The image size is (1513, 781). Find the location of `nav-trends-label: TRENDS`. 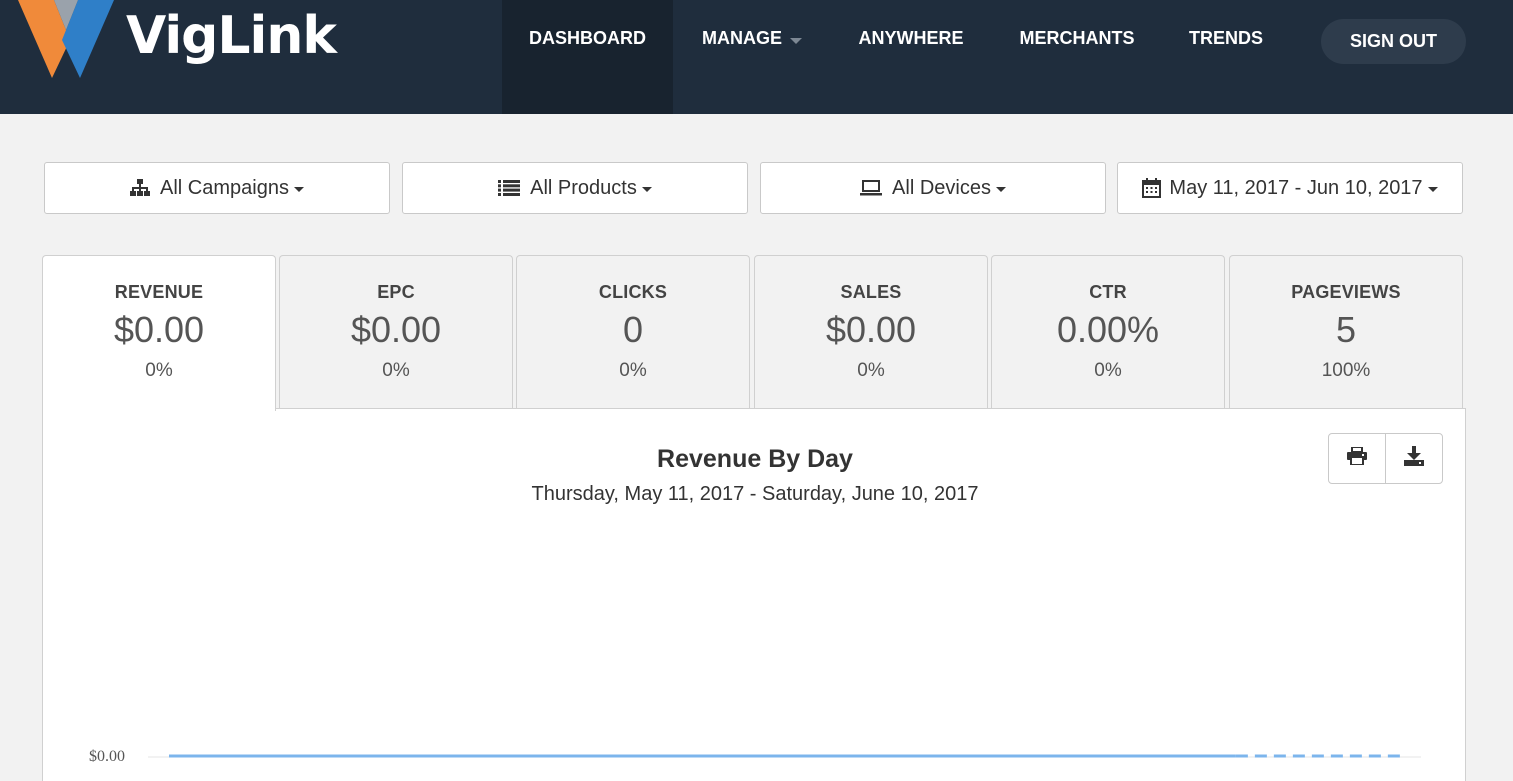

nav-trends-label: TRENDS is located at coordinates (1225, 38).